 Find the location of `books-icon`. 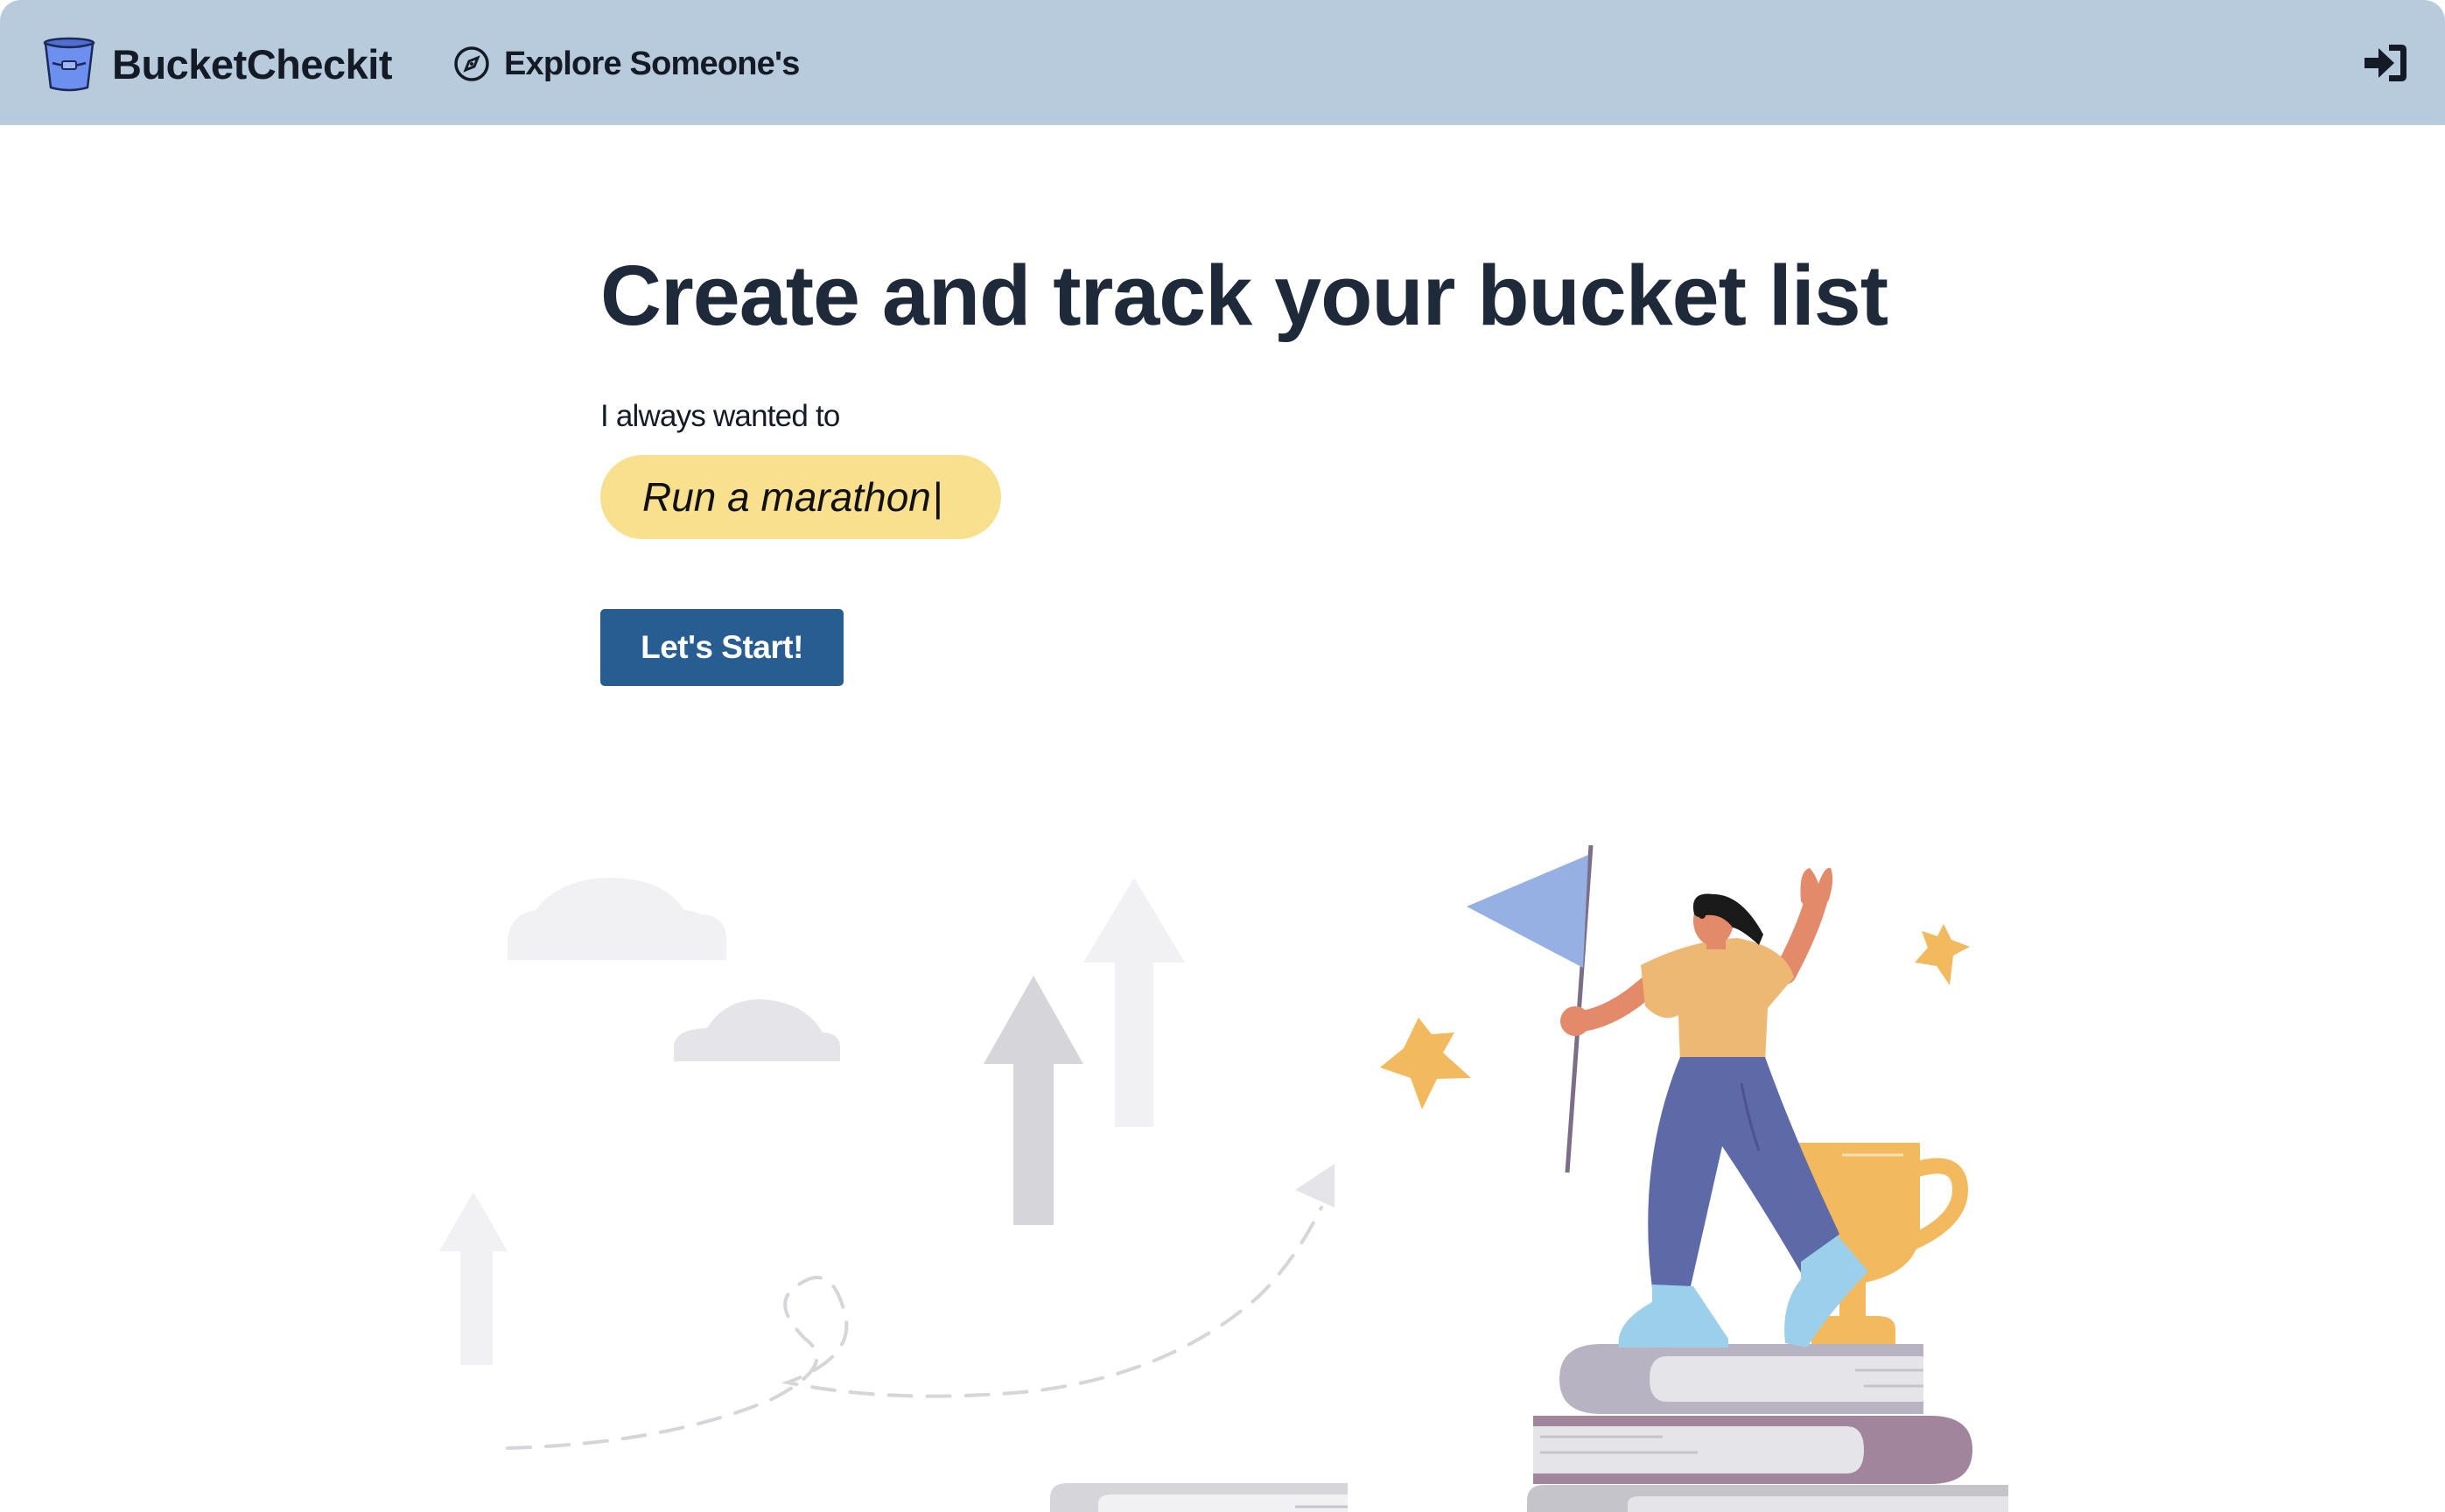

books-icon is located at coordinates (1199, 1497).